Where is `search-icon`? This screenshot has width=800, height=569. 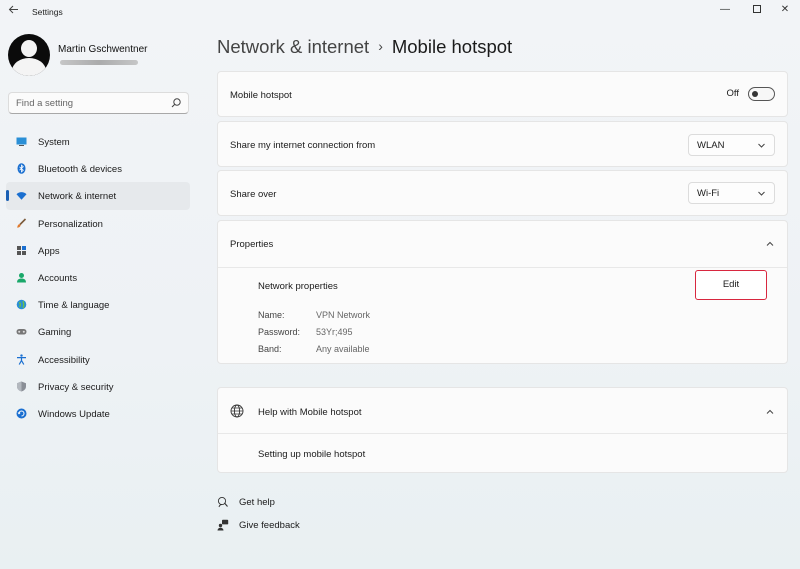 search-icon is located at coordinates (176, 103).